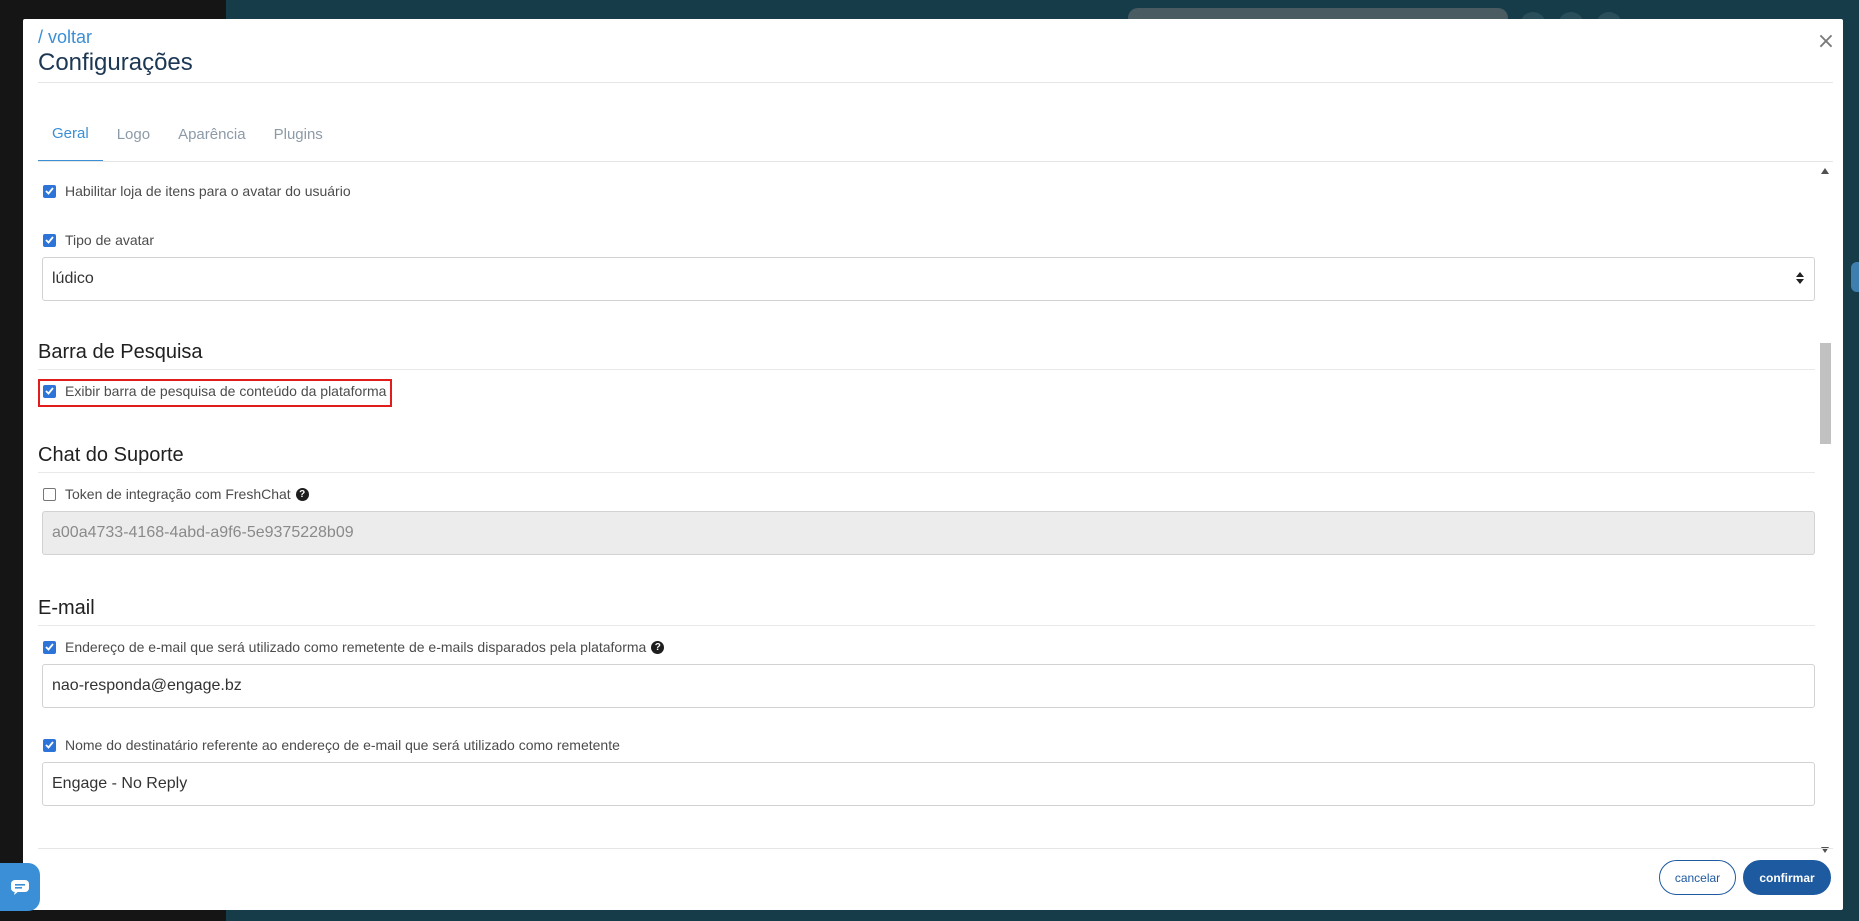 Image resolution: width=1859 pixels, height=921 pixels. What do you see at coordinates (49, 494) in the screenshot?
I see `freshchat-token-checkbox` at bounding box center [49, 494].